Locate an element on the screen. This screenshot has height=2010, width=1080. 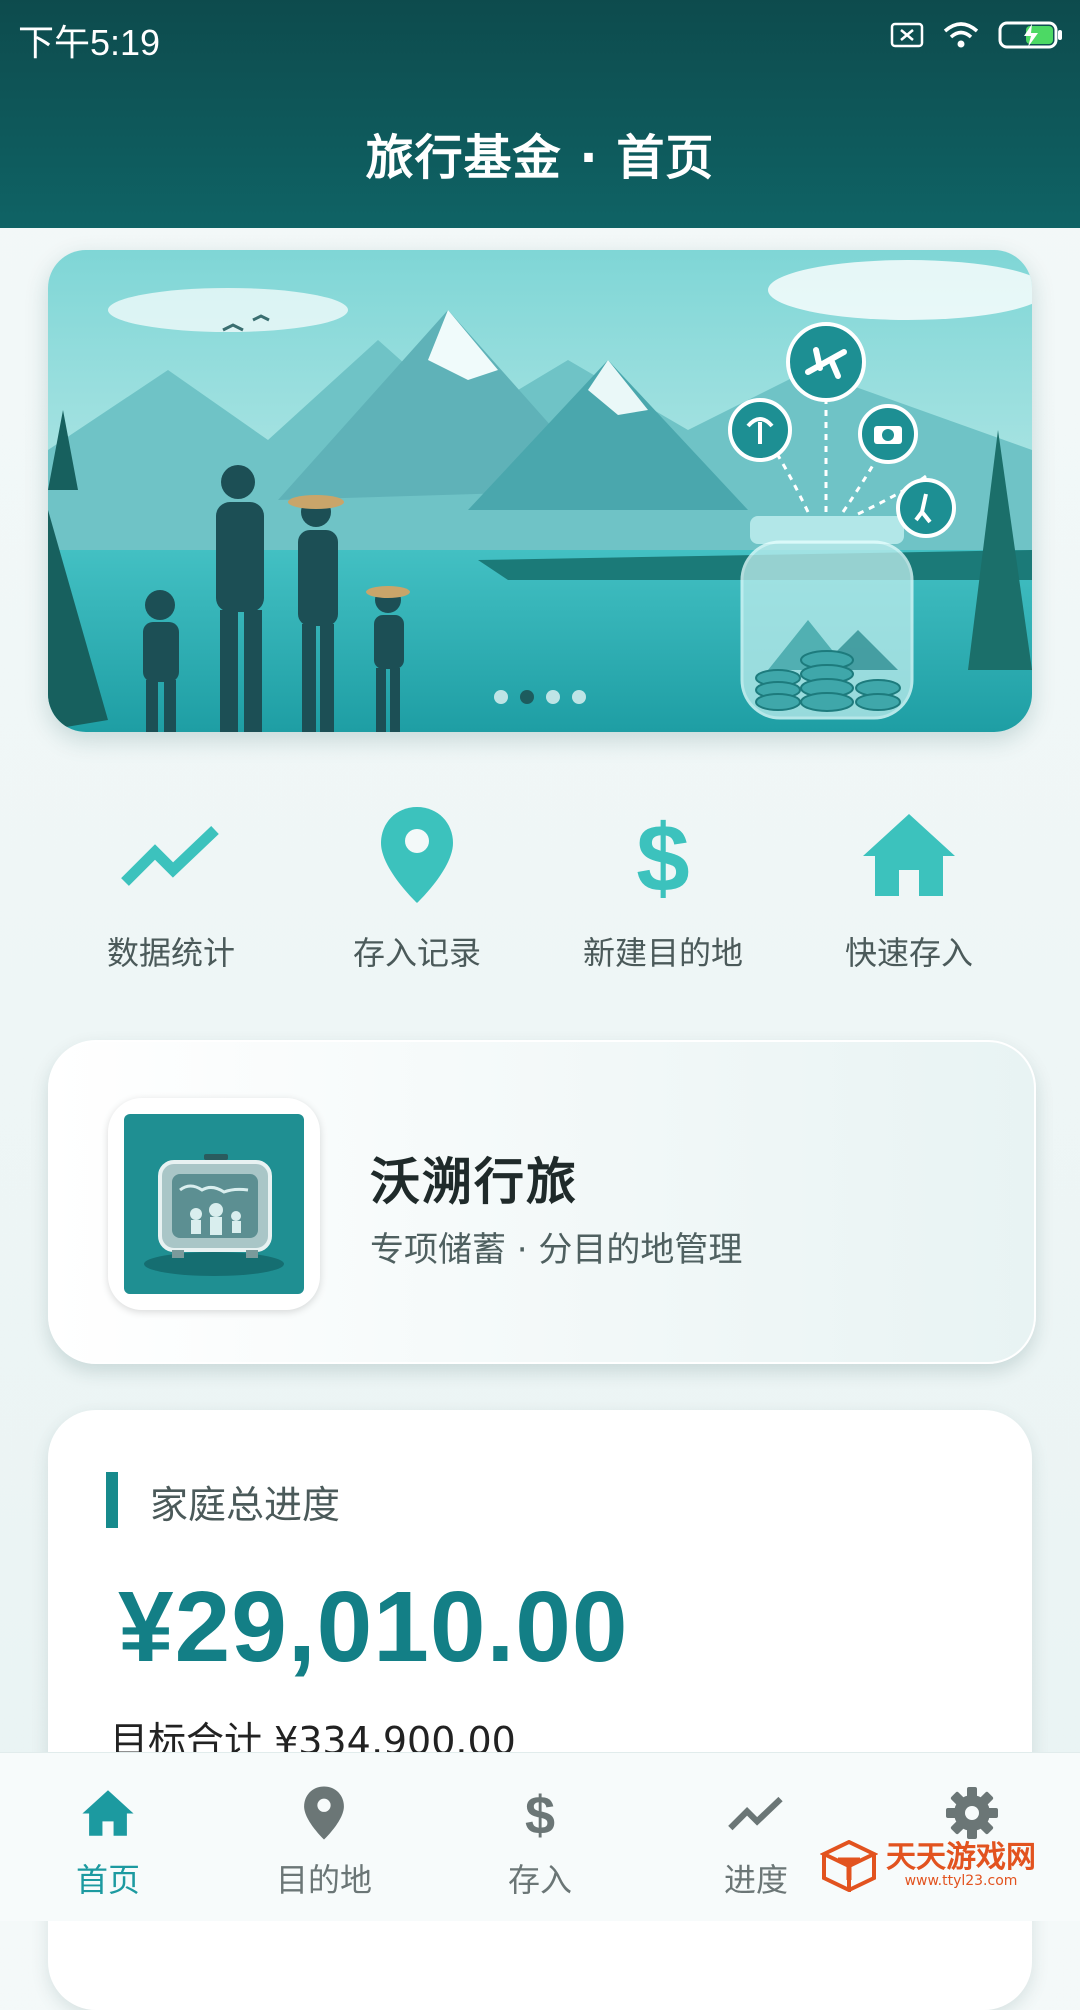
sim-x-icon is located at coordinates (907, 35).